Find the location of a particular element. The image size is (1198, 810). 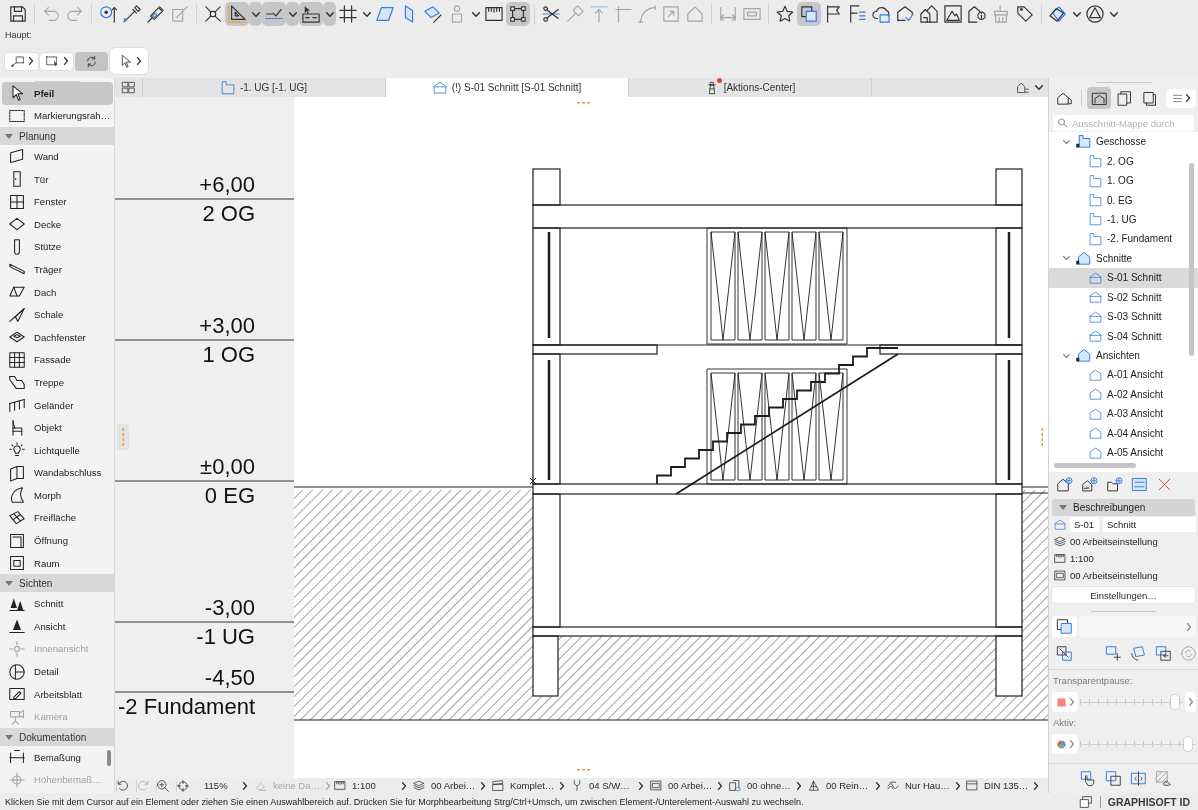

tool-item: Pfeil is located at coordinates (57, 93).